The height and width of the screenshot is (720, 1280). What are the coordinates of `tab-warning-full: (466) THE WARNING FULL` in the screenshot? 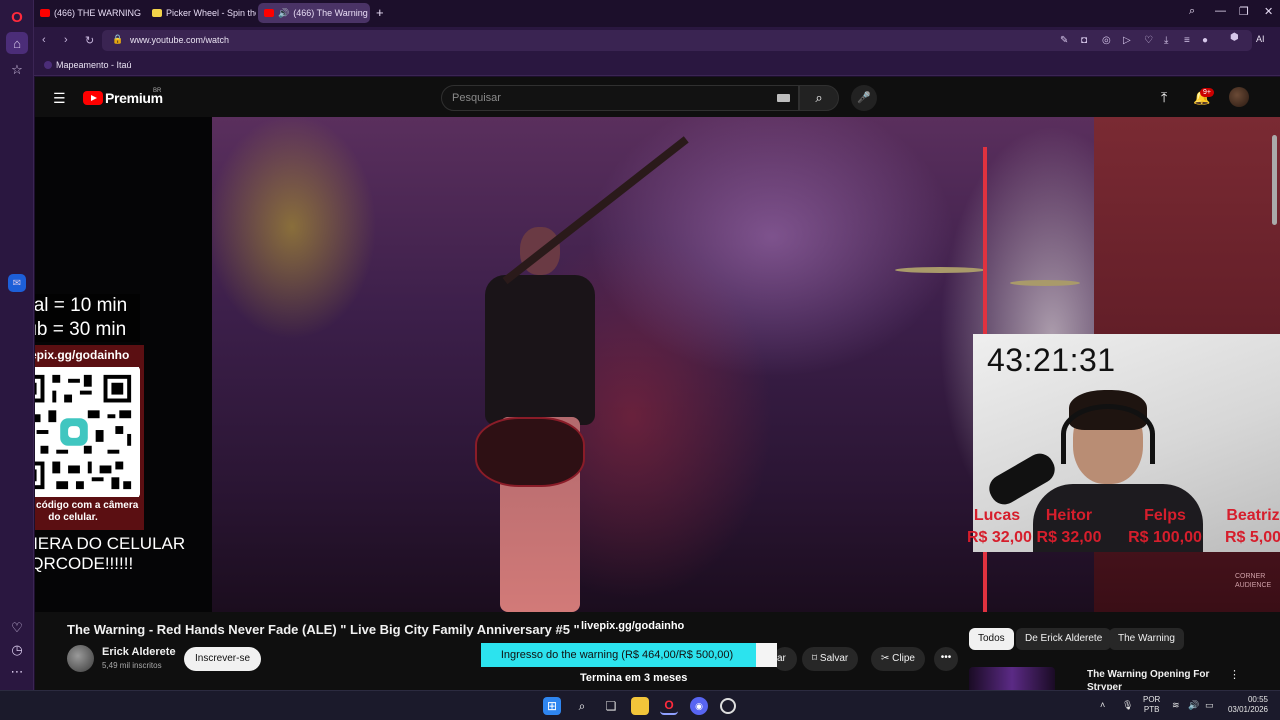 It's located at (89, 13).